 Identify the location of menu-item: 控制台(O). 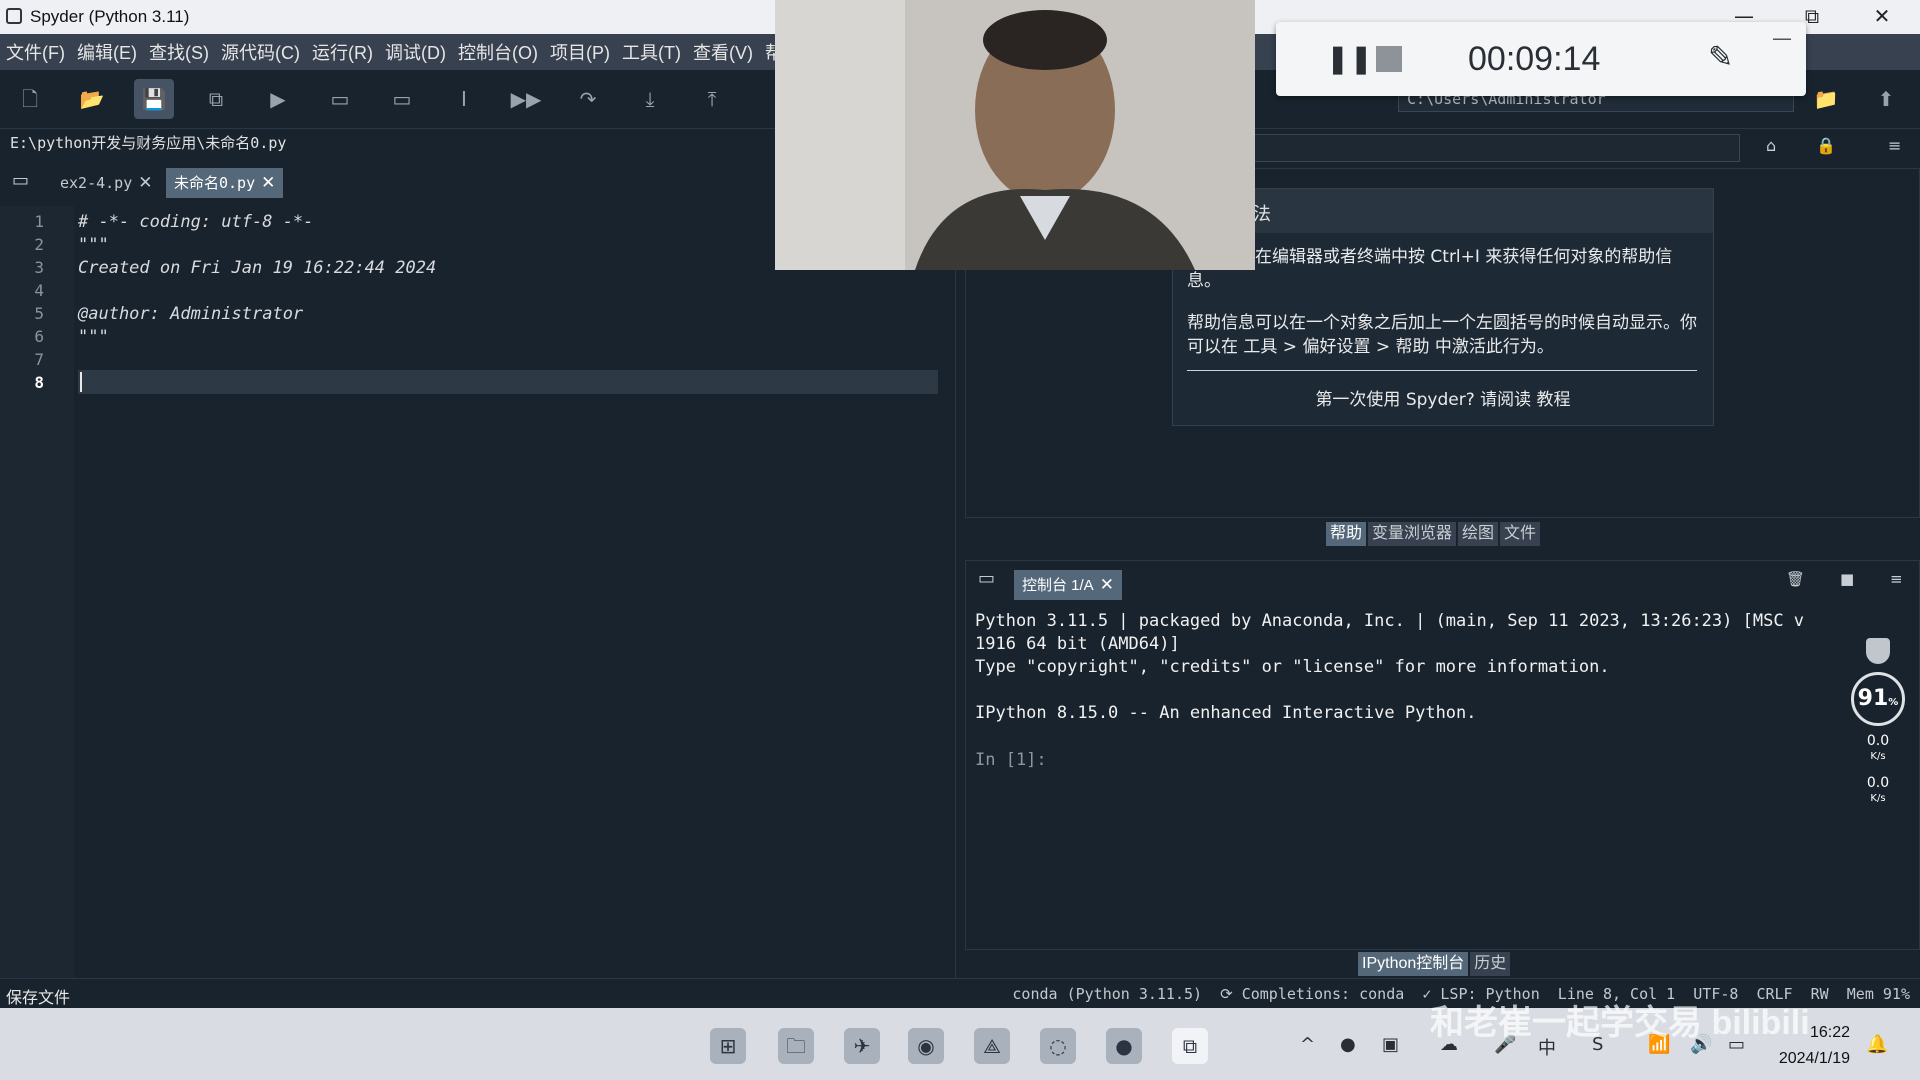
(498, 52).